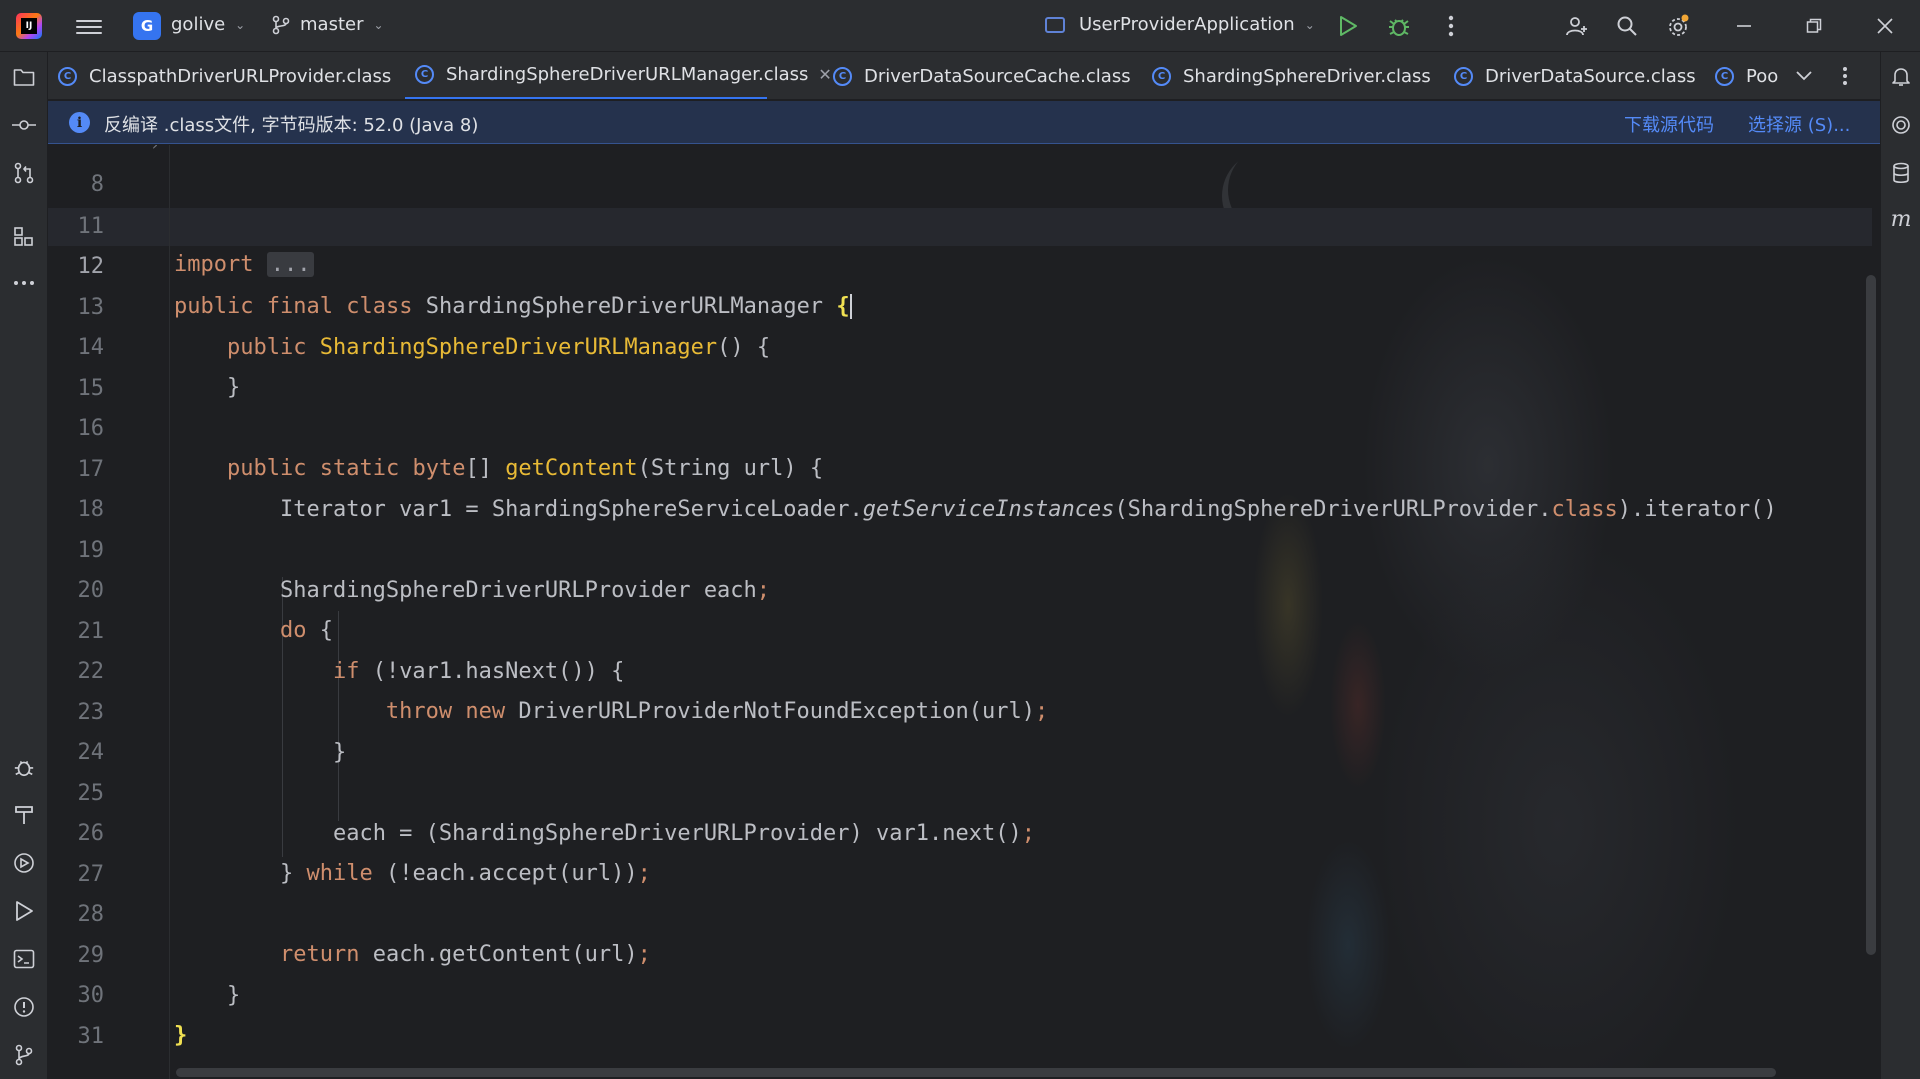 The image size is (1920, 1079). Describe the element at coordinates (155, 155) in the screenshot. I see `fold-expand-icon: ›` at that location.